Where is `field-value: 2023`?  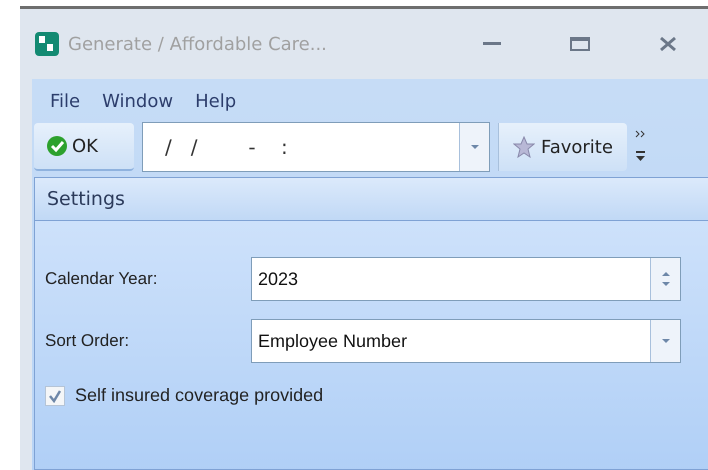 field-value: 2023 is located at coordinates (278, 279).